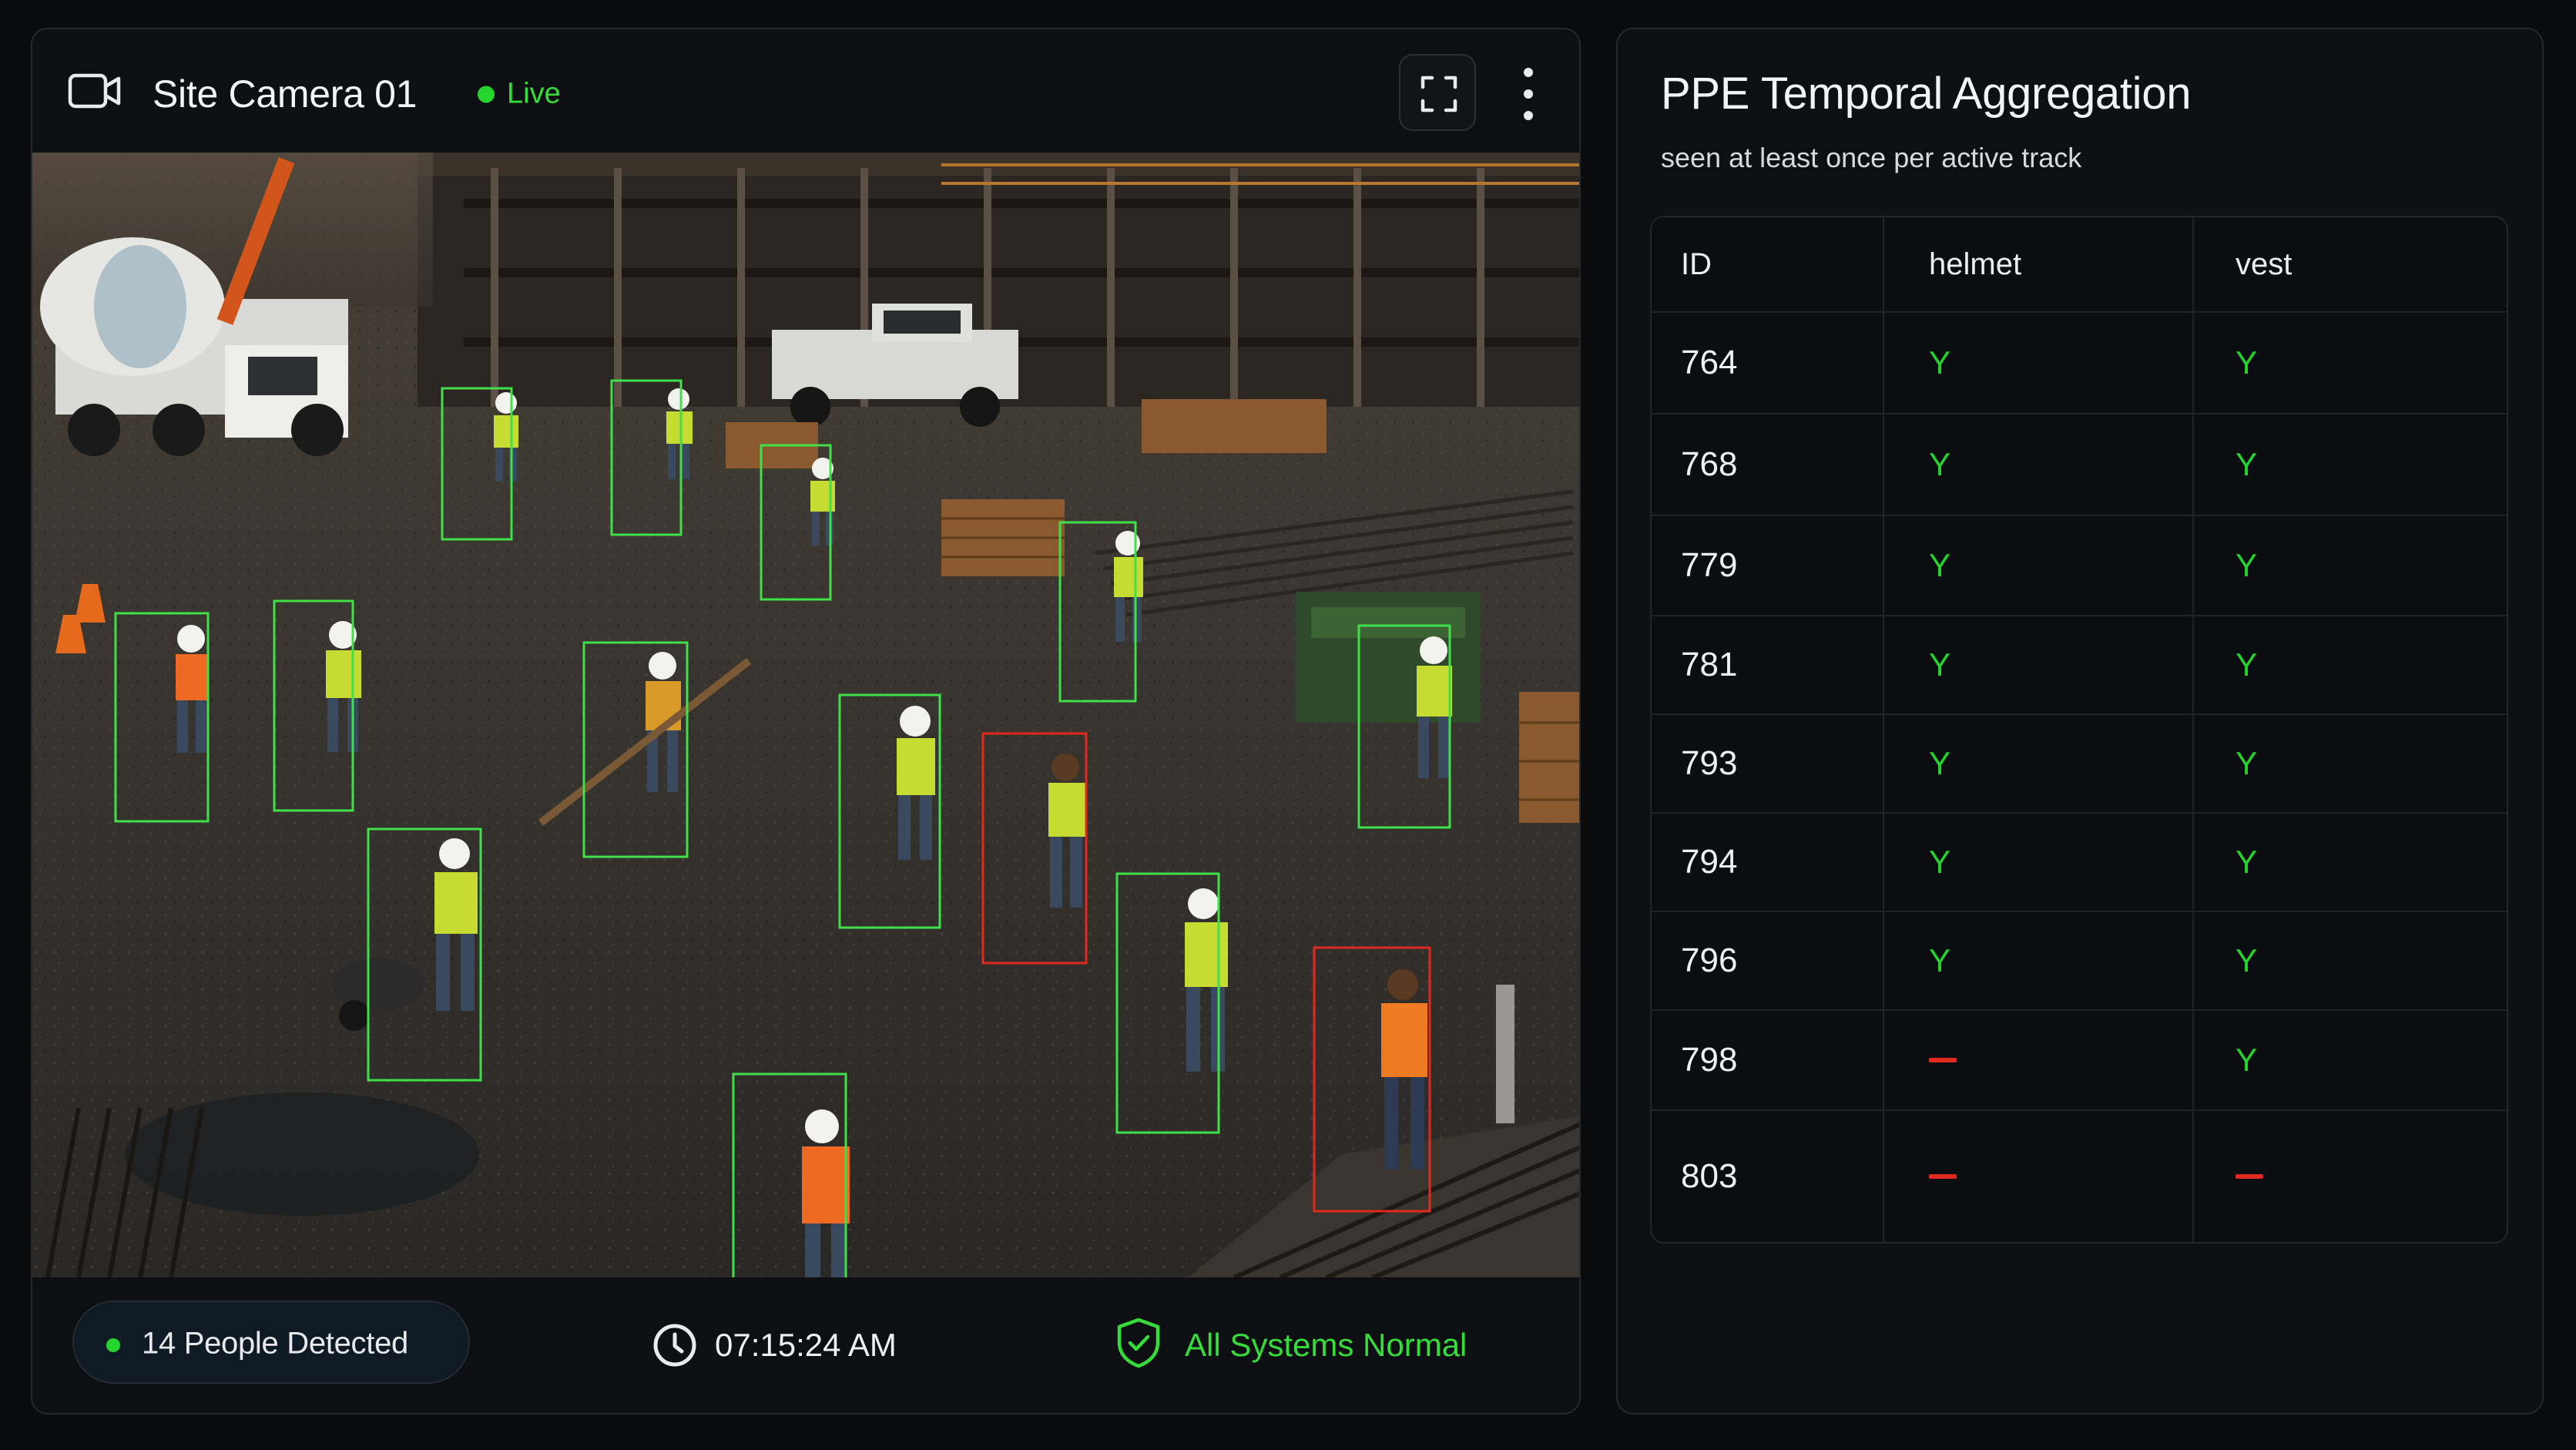  Describe the element at coordinates (95, 91) in the screenshot. I see `video-camera-icon` at that location.